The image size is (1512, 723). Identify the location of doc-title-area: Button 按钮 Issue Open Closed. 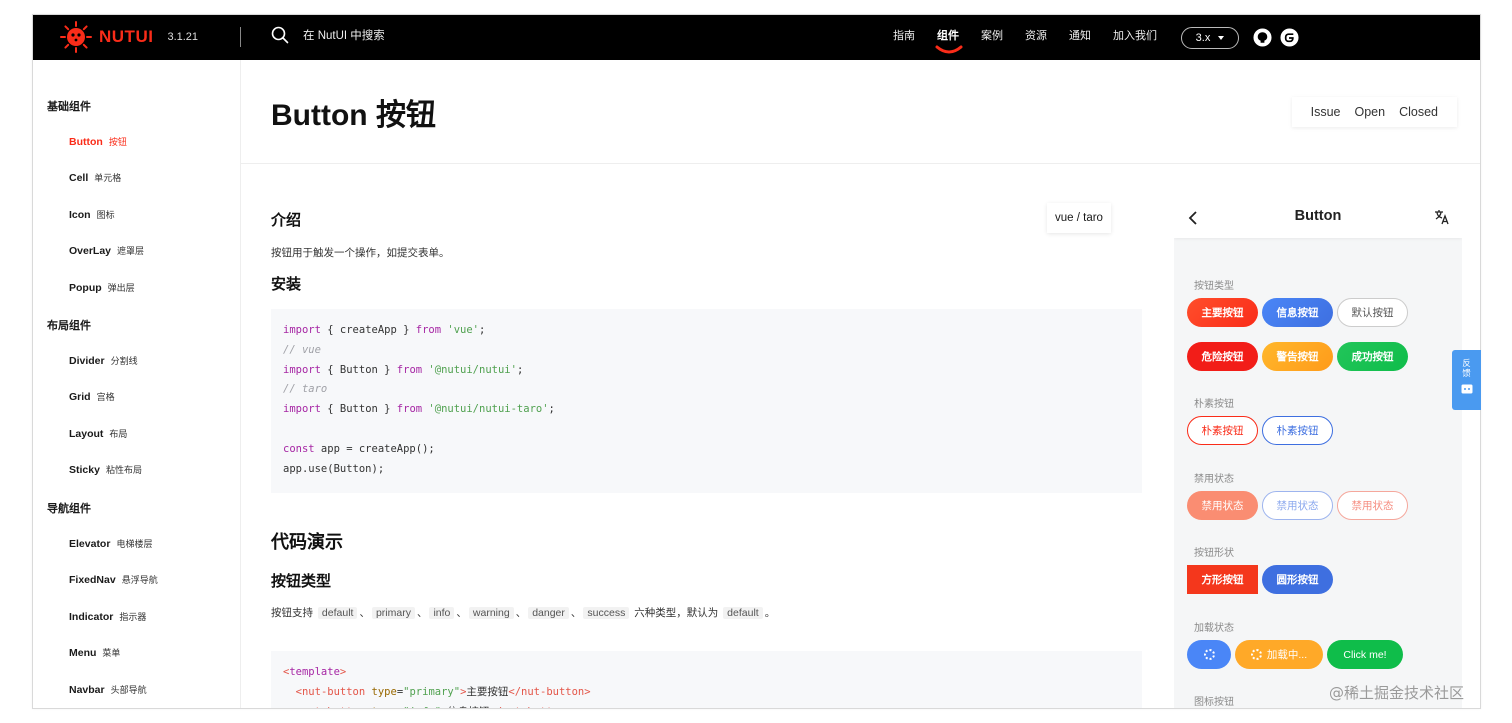
(860, 112).